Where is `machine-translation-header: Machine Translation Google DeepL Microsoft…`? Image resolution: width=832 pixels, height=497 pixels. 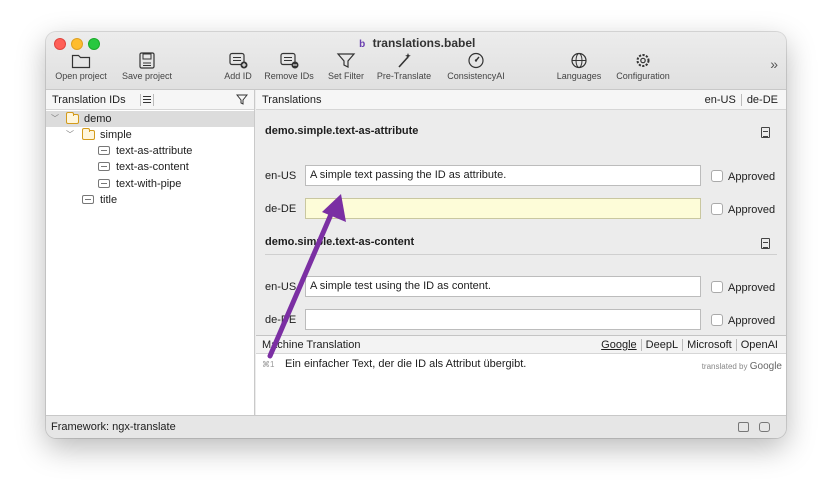 machine-translation-header: Machine Translation Google DeepL Microsoft… is located at coordinates (521, 345).